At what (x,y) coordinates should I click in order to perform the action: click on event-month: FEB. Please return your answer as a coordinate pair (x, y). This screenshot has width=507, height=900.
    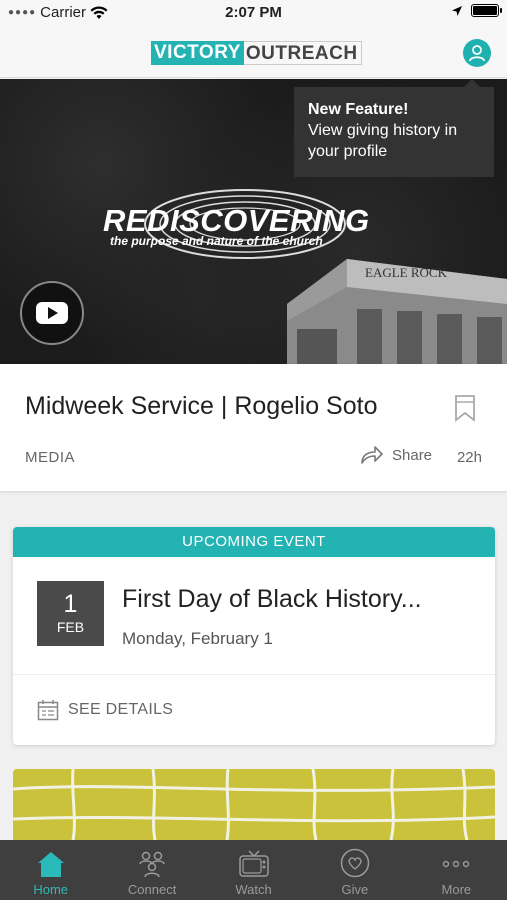
    Looking at the image, I should click on (70, 627).